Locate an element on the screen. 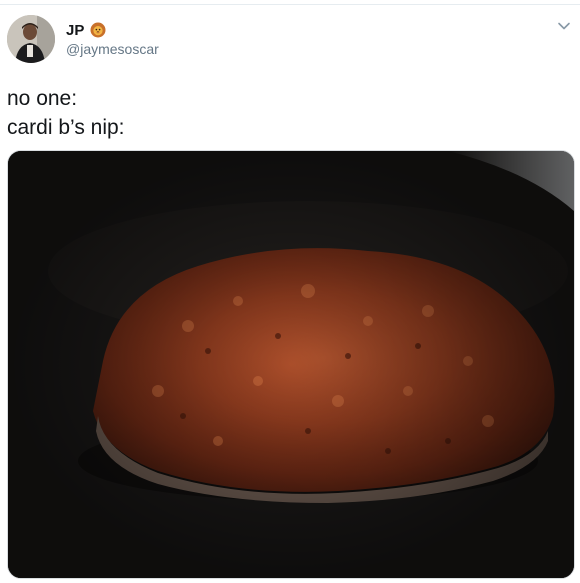 This screenshot has height=583, width=580. author-display-name: JP is located at coordinates (75, 30).